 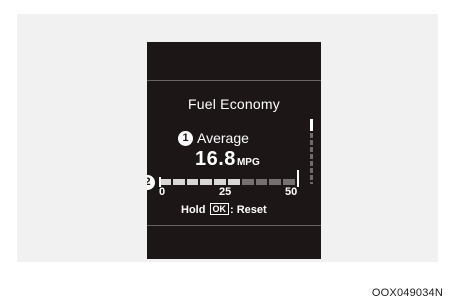 I want to click on screen-title: Fuel Economy, so click(x=234, y=104).